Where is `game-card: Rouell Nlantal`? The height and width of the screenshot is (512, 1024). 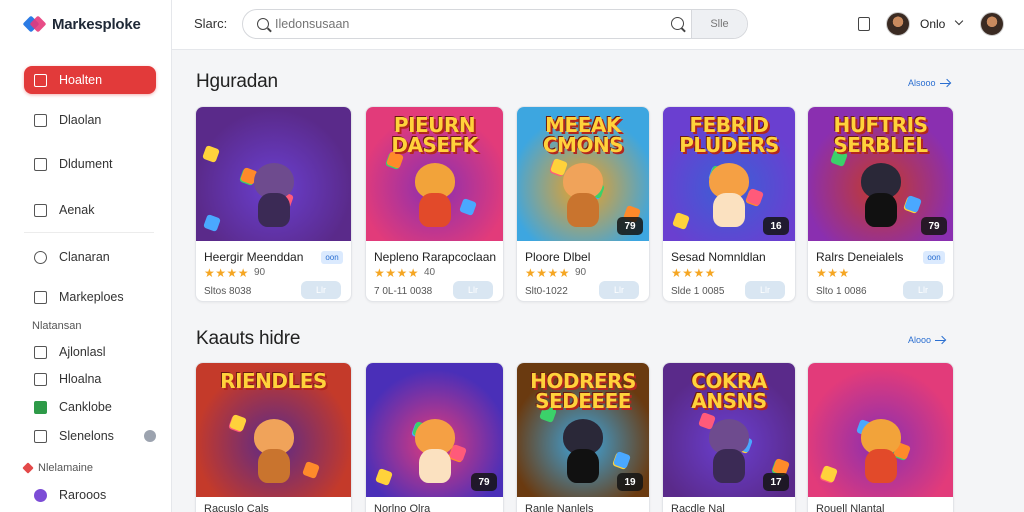 game-card: Rouell Nlantal is located at coordinates (880, 437).